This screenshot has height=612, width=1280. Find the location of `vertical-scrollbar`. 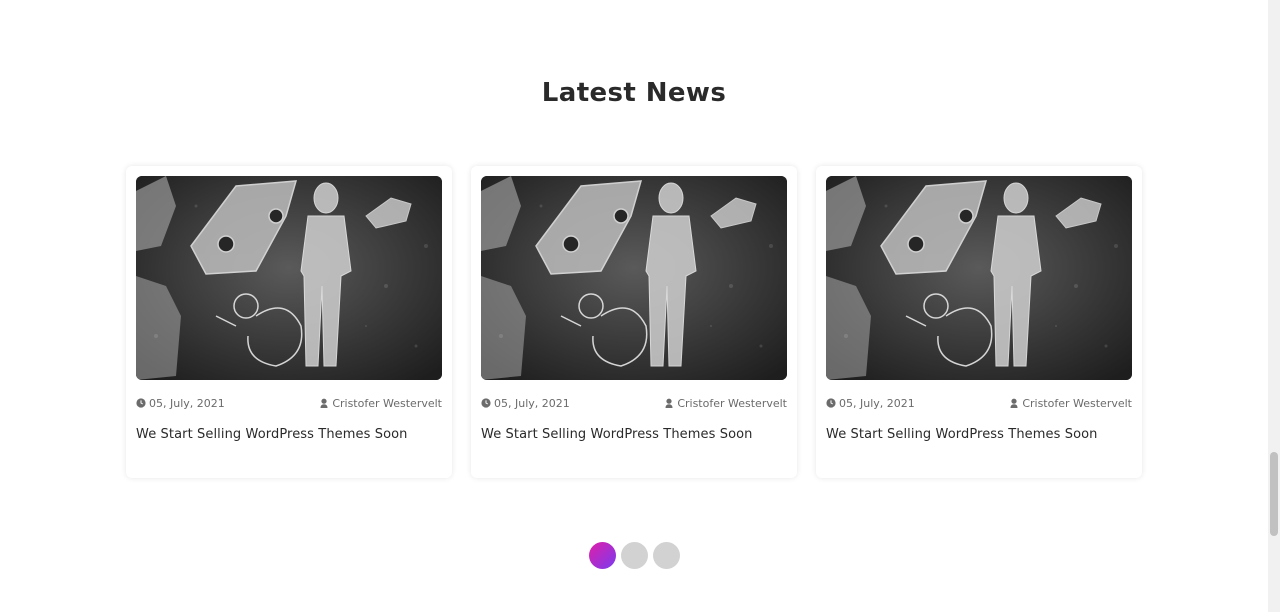

vertical-scrollbar is located at coordinates (1274, 306).